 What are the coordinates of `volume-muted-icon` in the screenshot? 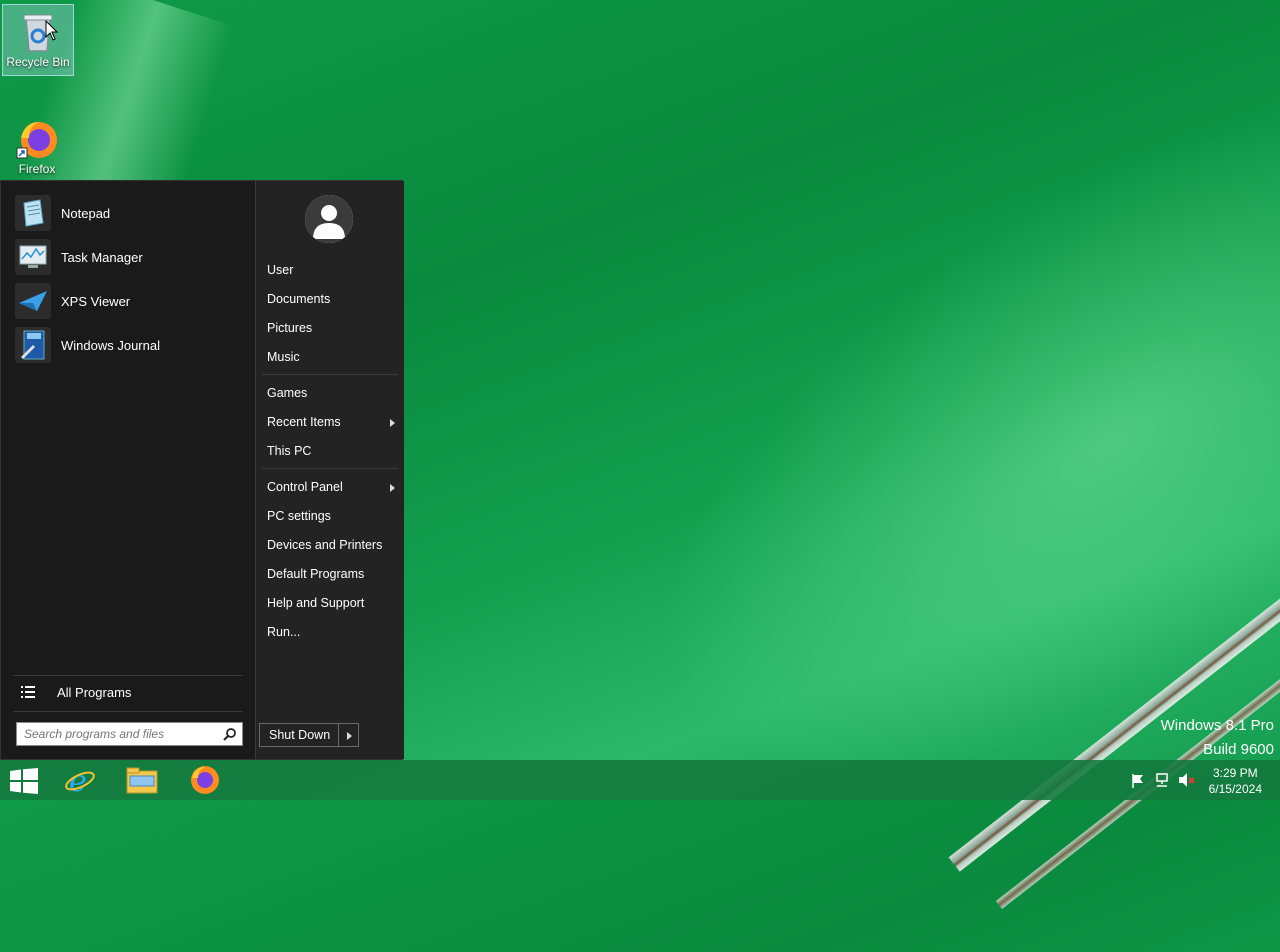 It's located at (1187, 780).